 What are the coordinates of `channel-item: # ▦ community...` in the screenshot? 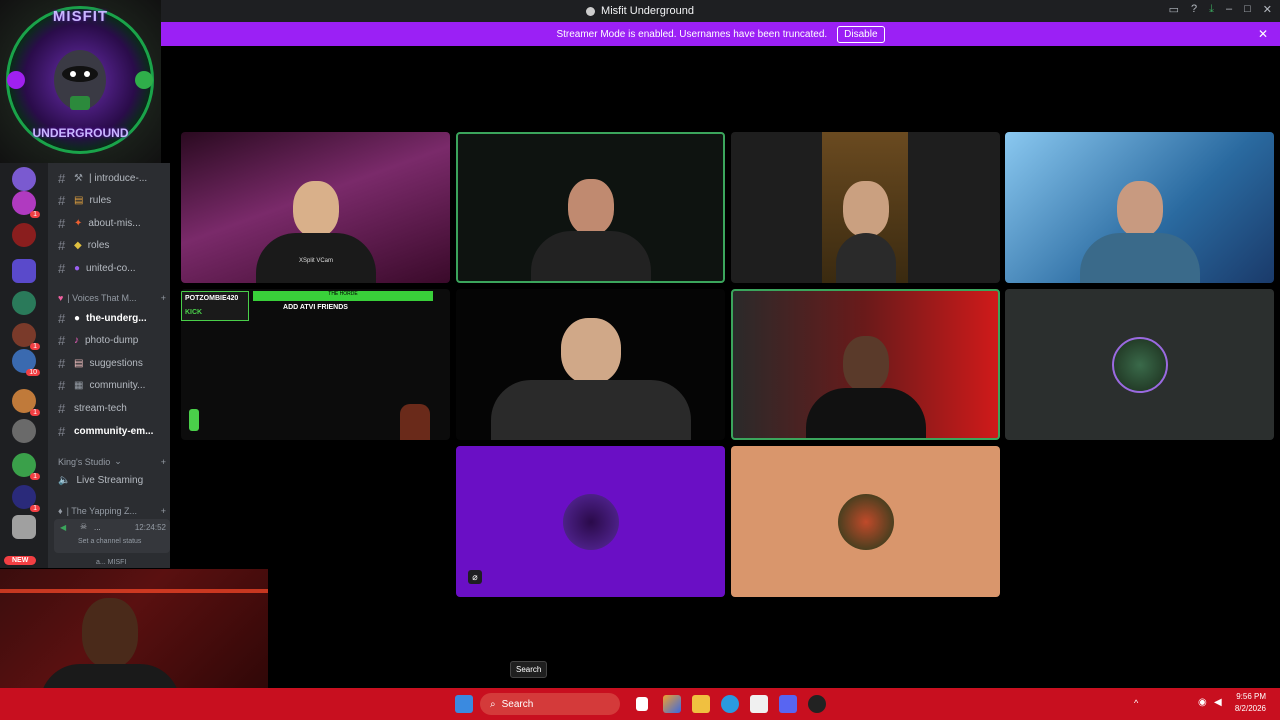 It's located at (112, 385).